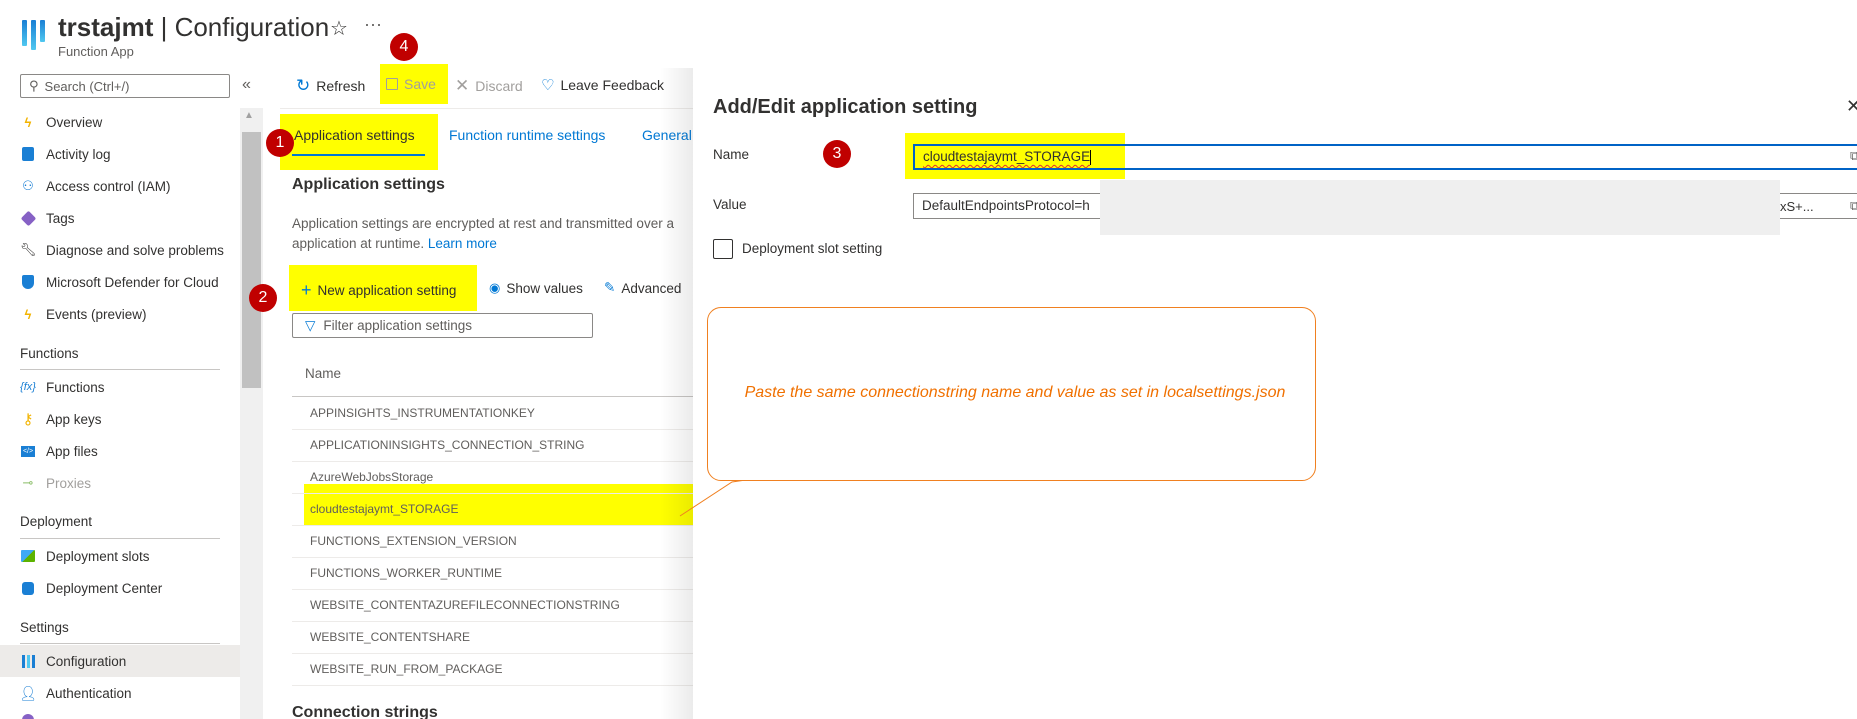 The height and width of the screenshot is (719, 1857). What do you see at coordinates (74, 419) in the screenshot?
I see `sidebar-item-label: App keys` at bounding box center [74, 419].